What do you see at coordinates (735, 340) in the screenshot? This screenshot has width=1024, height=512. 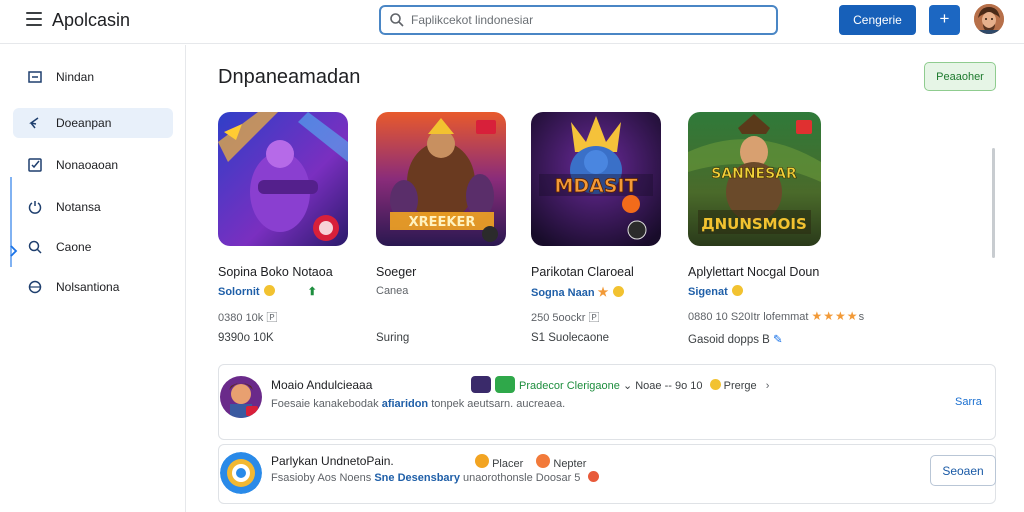 I see `app-downloads: Gasoid dopps B ✎` at bounding box center [735, 340].